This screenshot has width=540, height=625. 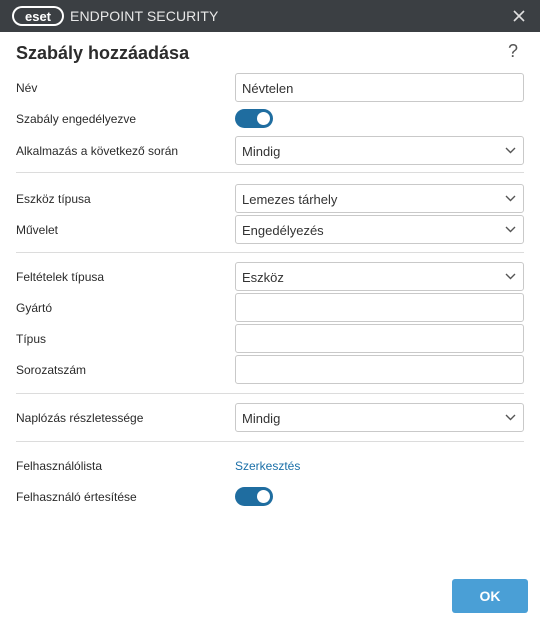 I want to click on vendor-label: Gyártó, so click(x=34, y=308).